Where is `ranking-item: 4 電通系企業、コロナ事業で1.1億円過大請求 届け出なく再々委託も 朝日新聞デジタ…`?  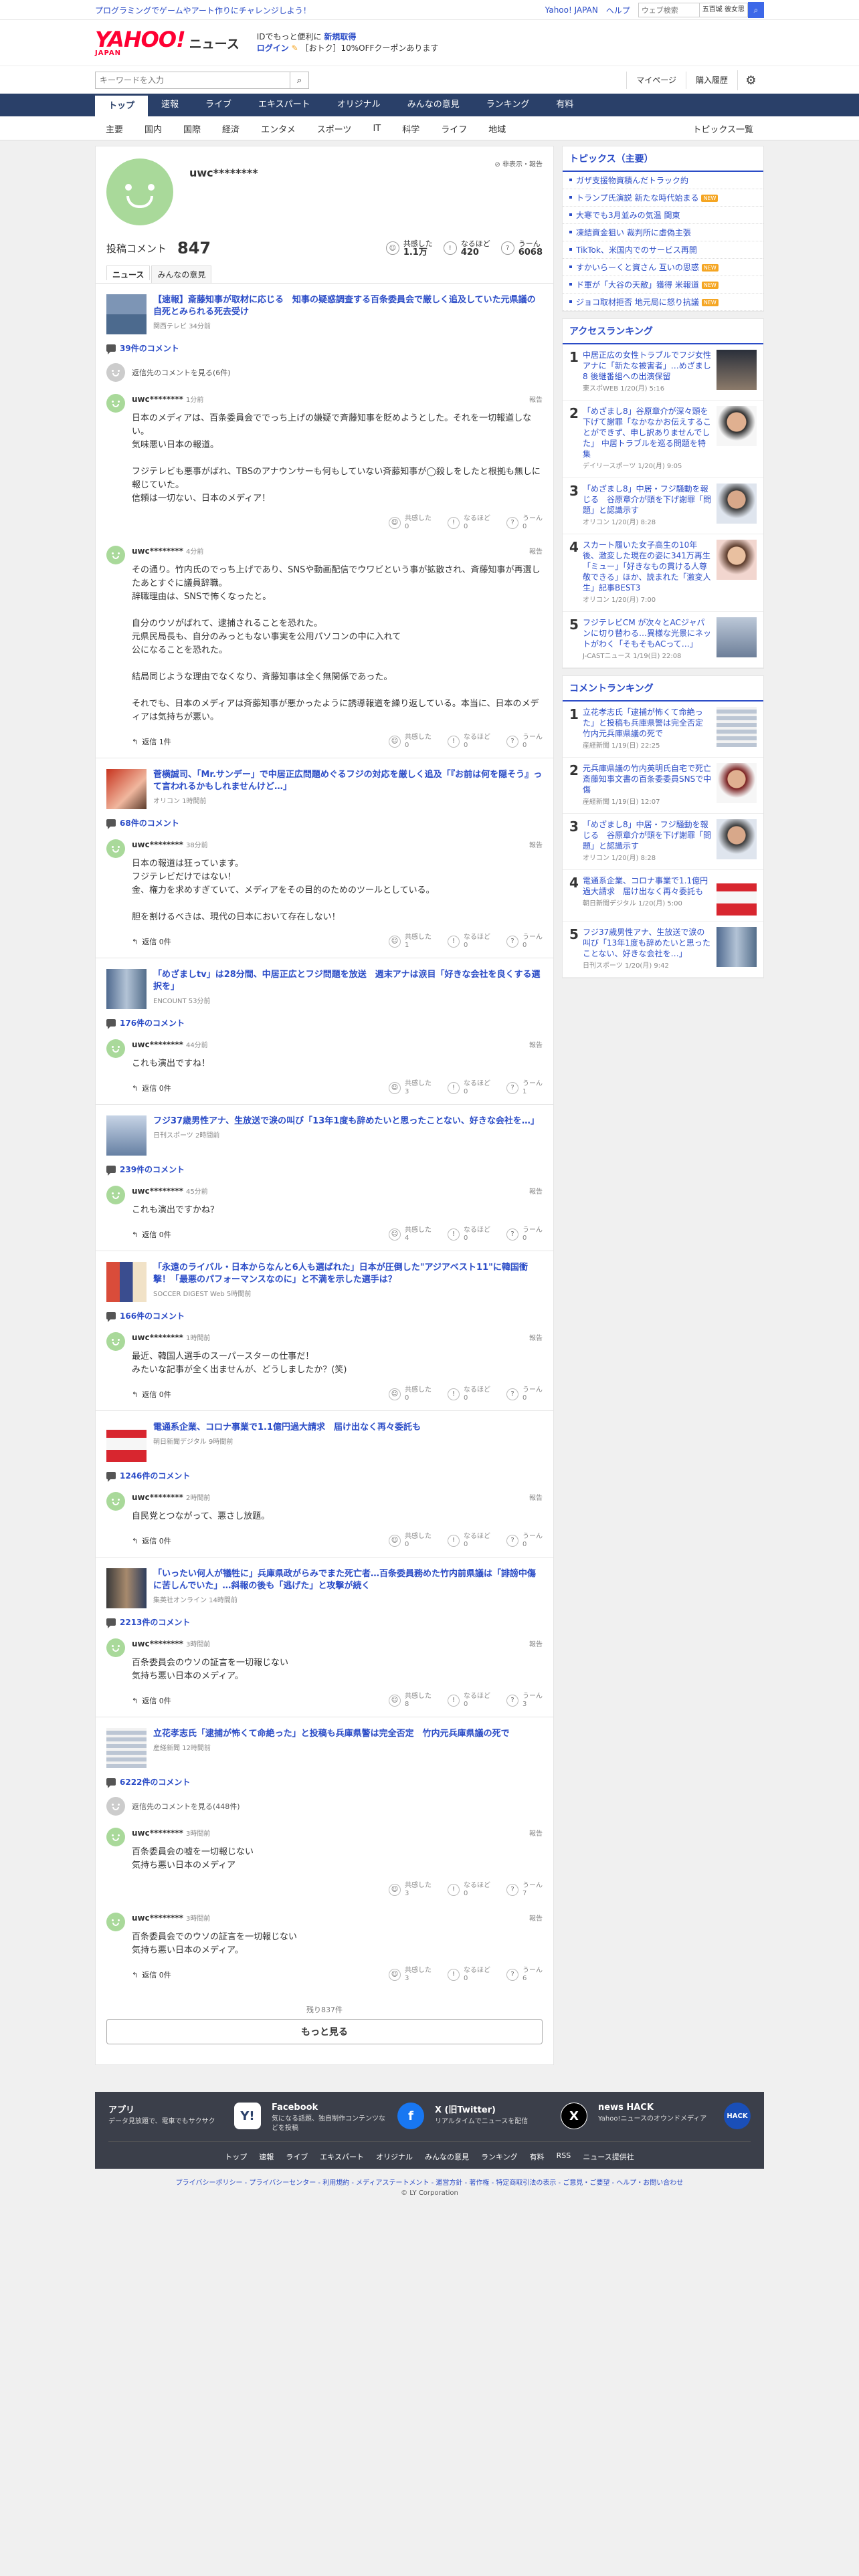 ranking-item: 4 電通系企業、コロナ事業で1.1億円過大請求 届け出なく再々委託も 朝日新聞デジタ… is located at coordinates (663, 896).